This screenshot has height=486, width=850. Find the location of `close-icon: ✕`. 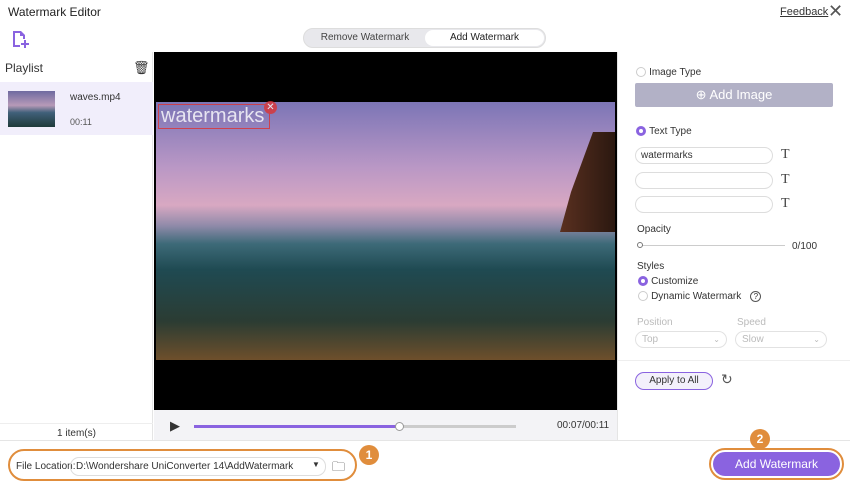

close-icon: ✕ is located at coordinates (835, 11).